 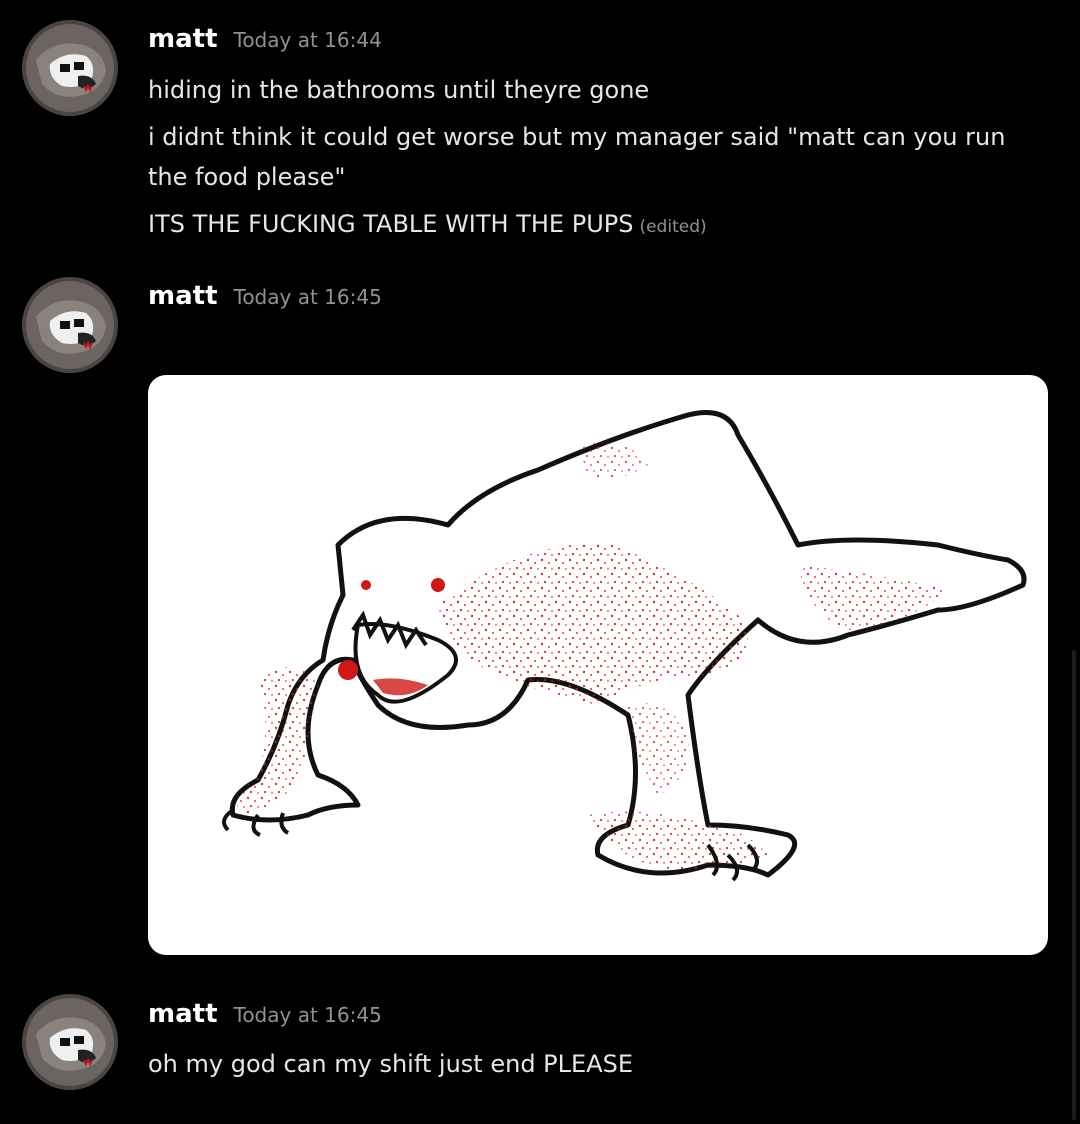 What do you see at coordinates (1074, 885) in the screenshot?
I see `scrollbar` at bounding box center [1074, 885].